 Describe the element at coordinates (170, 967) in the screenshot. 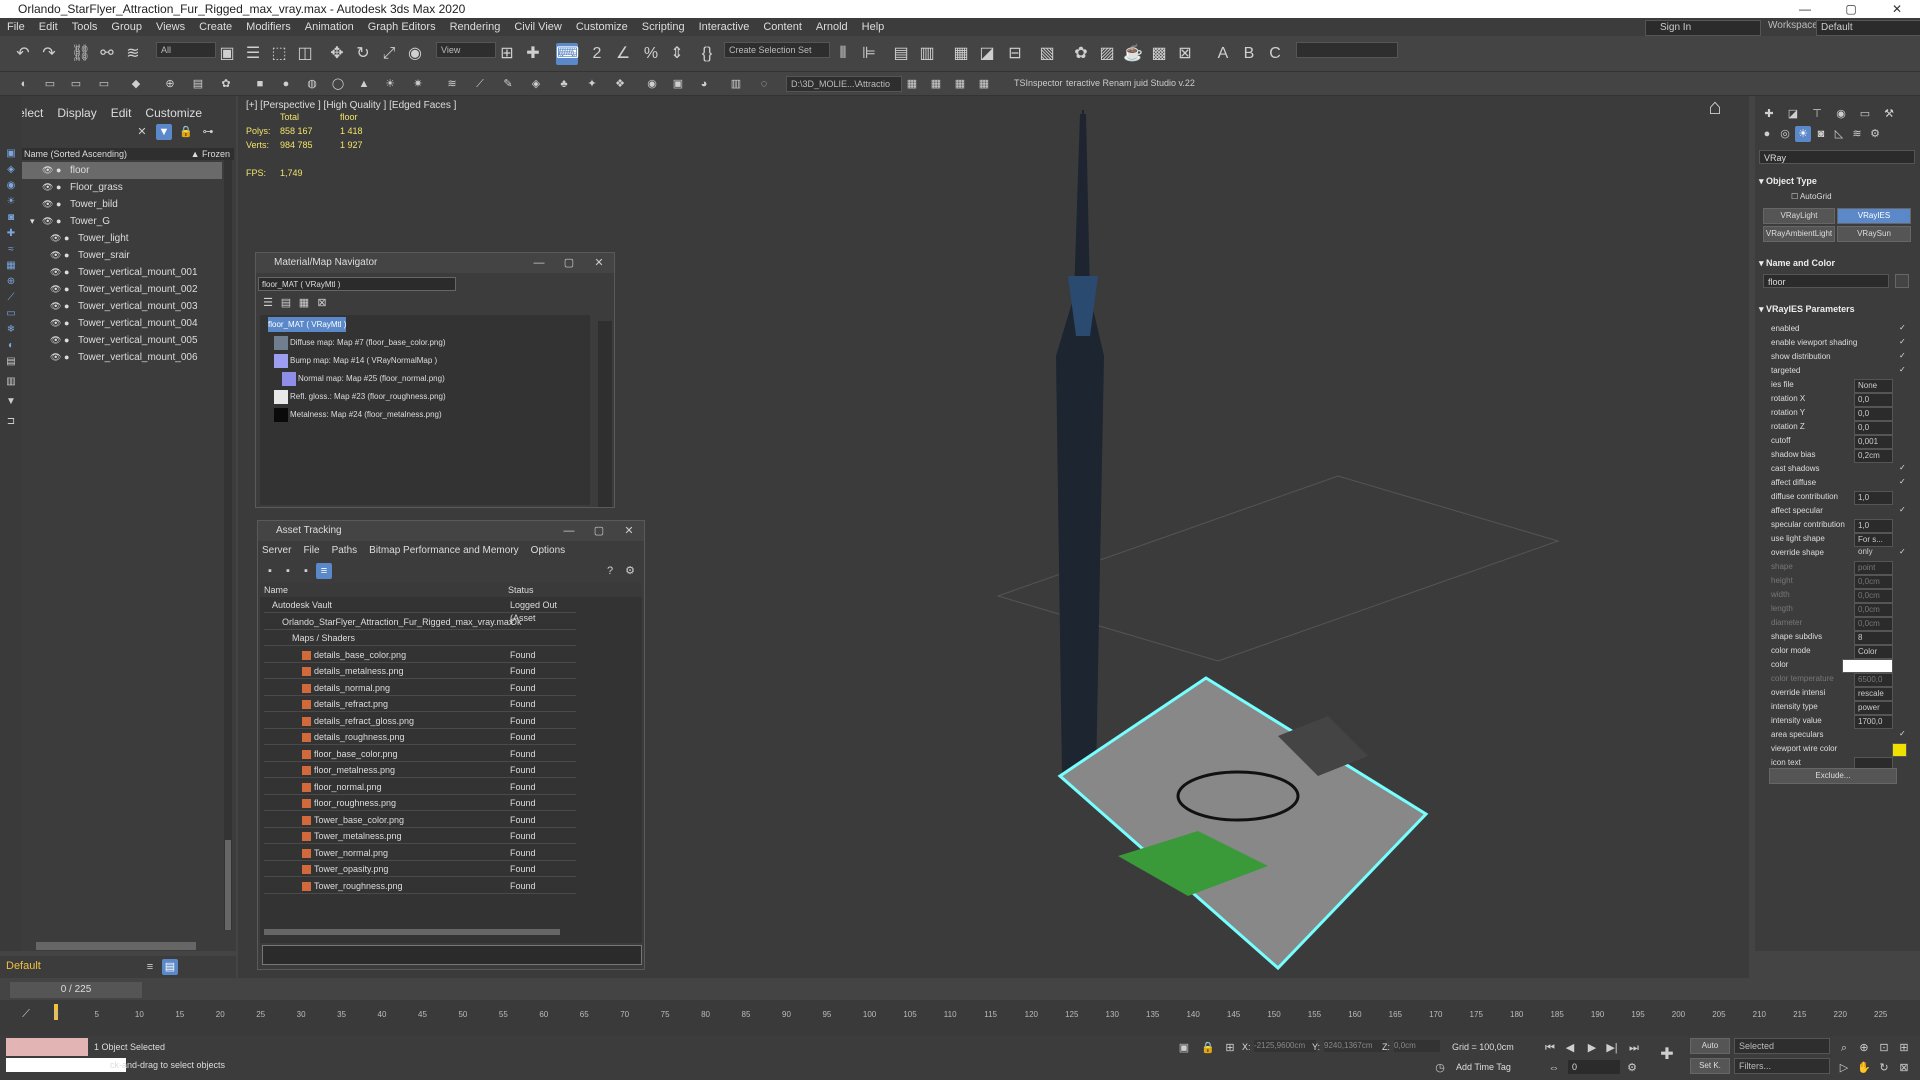

I see `layer-explorer-toggle-icon: ▤` at that location.